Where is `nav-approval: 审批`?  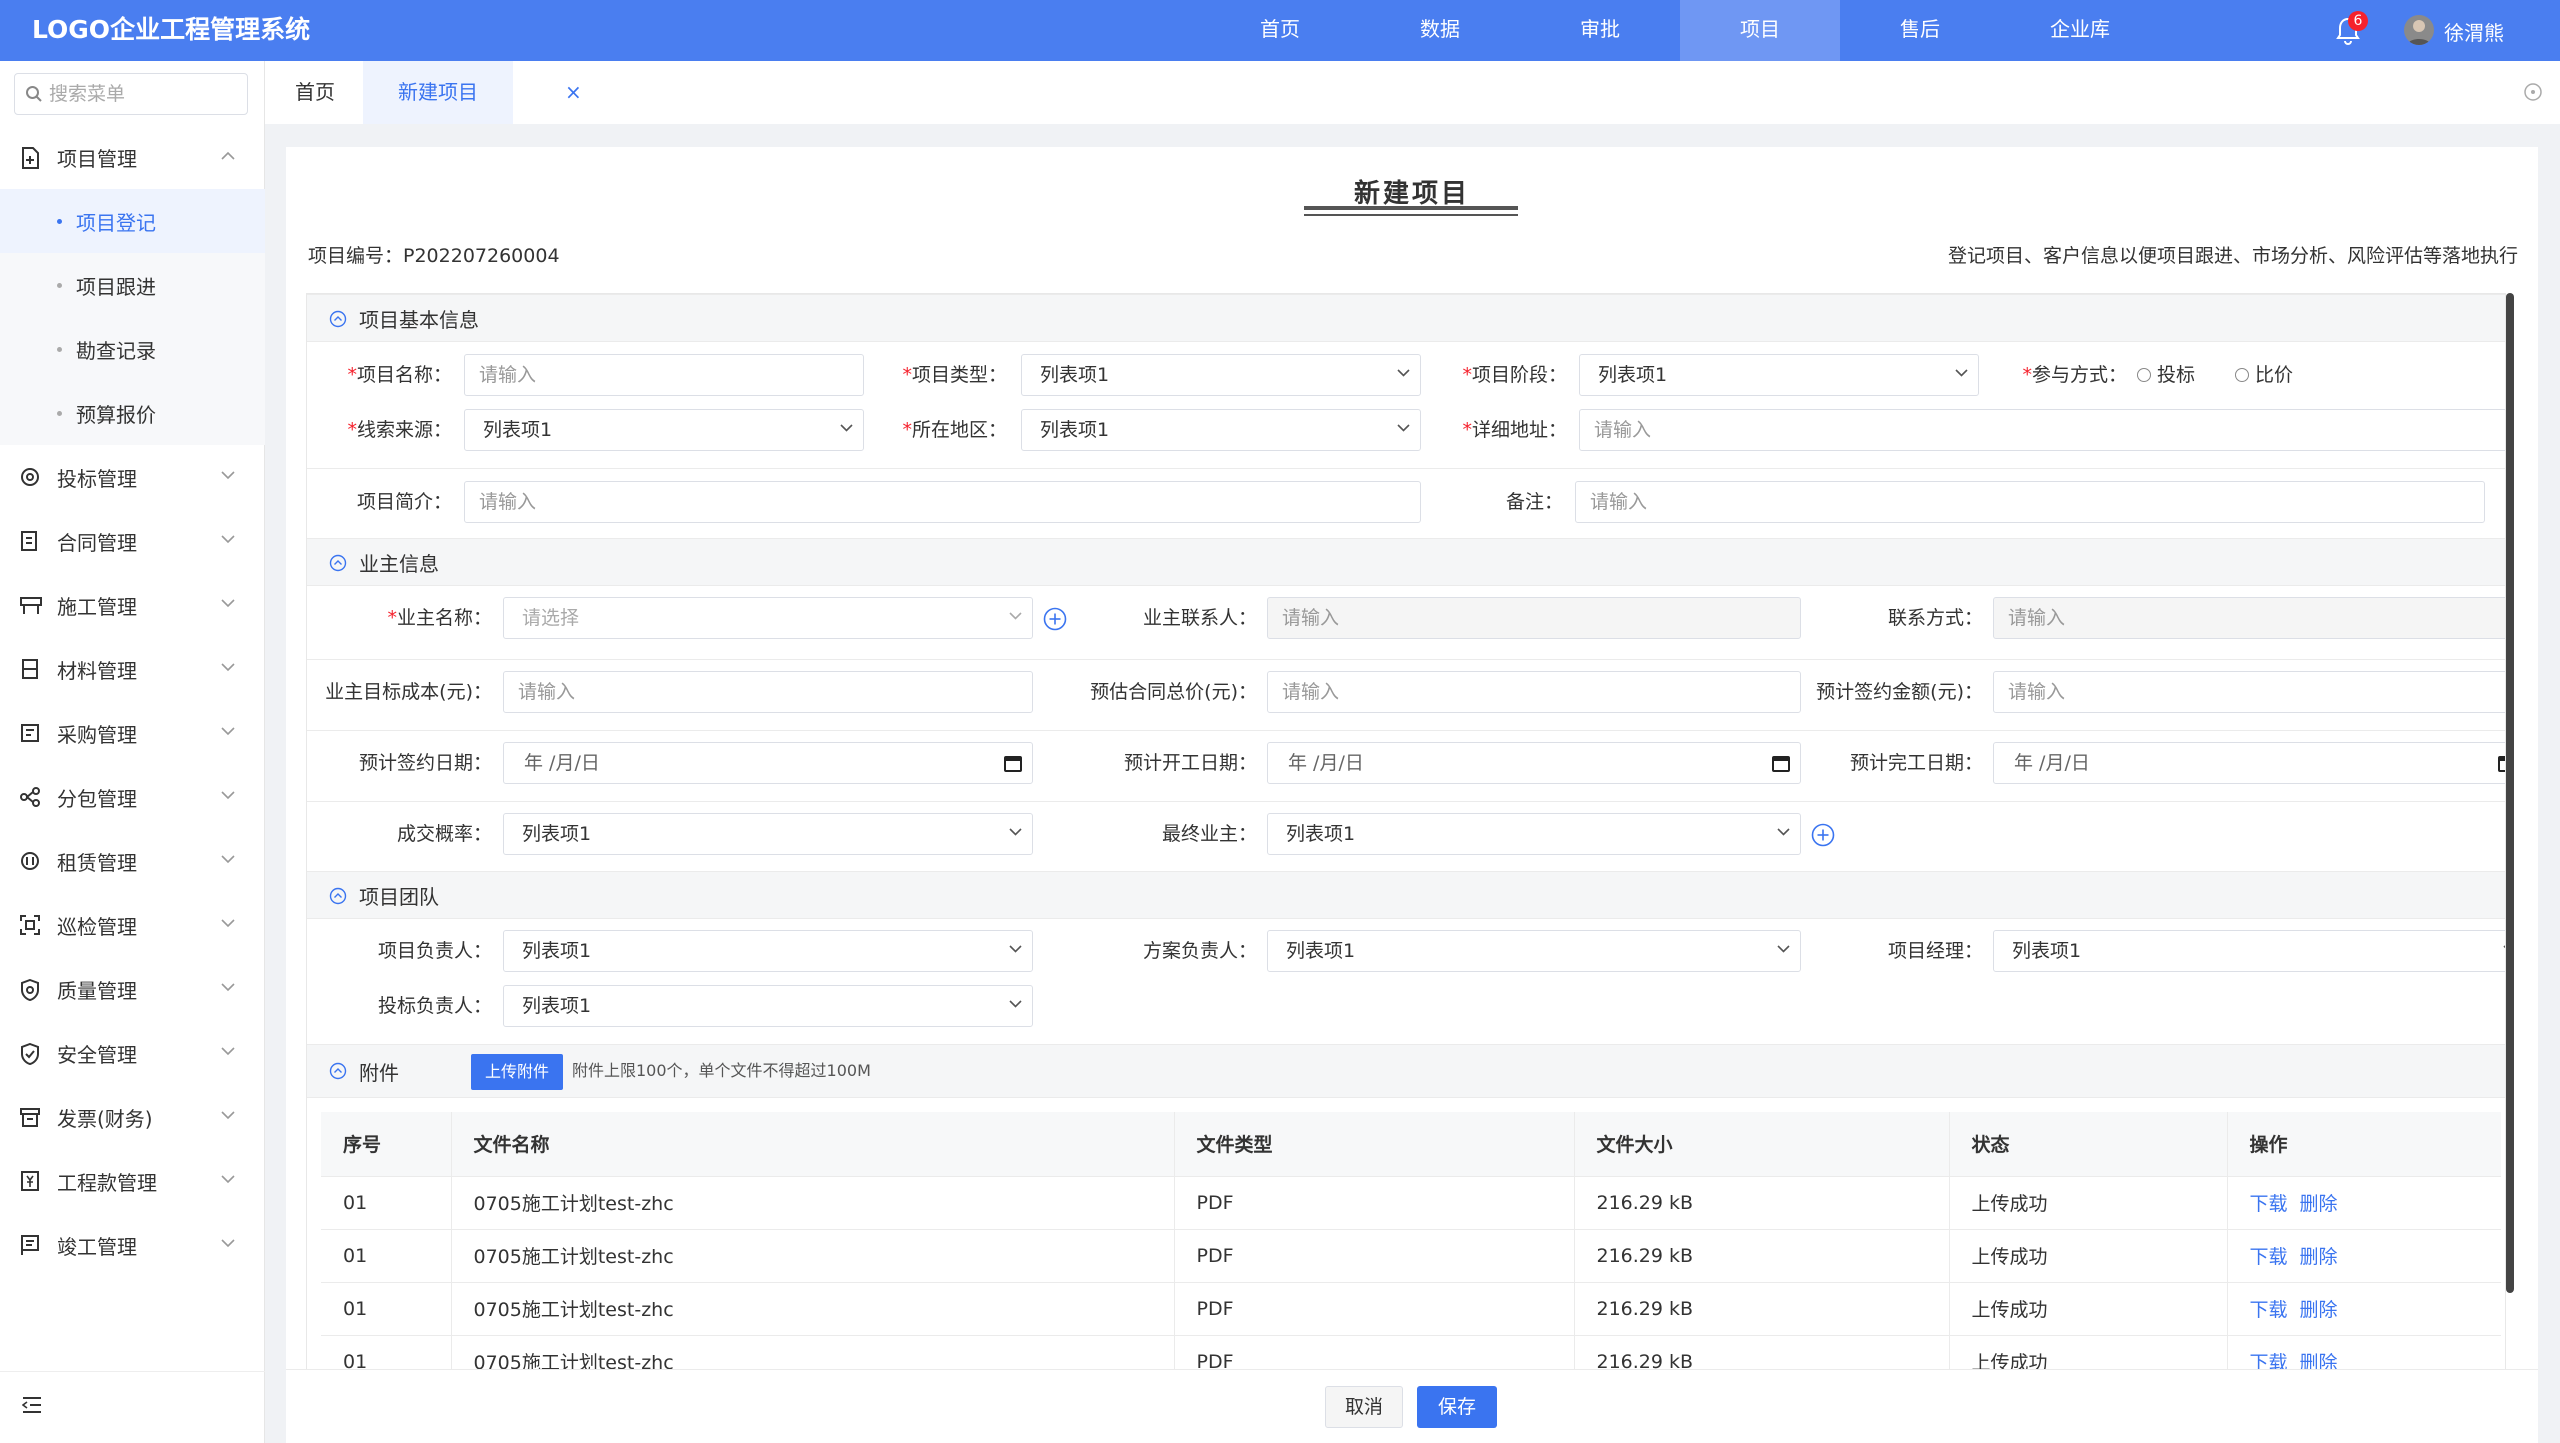
nav-approval: 审批 is located at coordinates (1600, 30).